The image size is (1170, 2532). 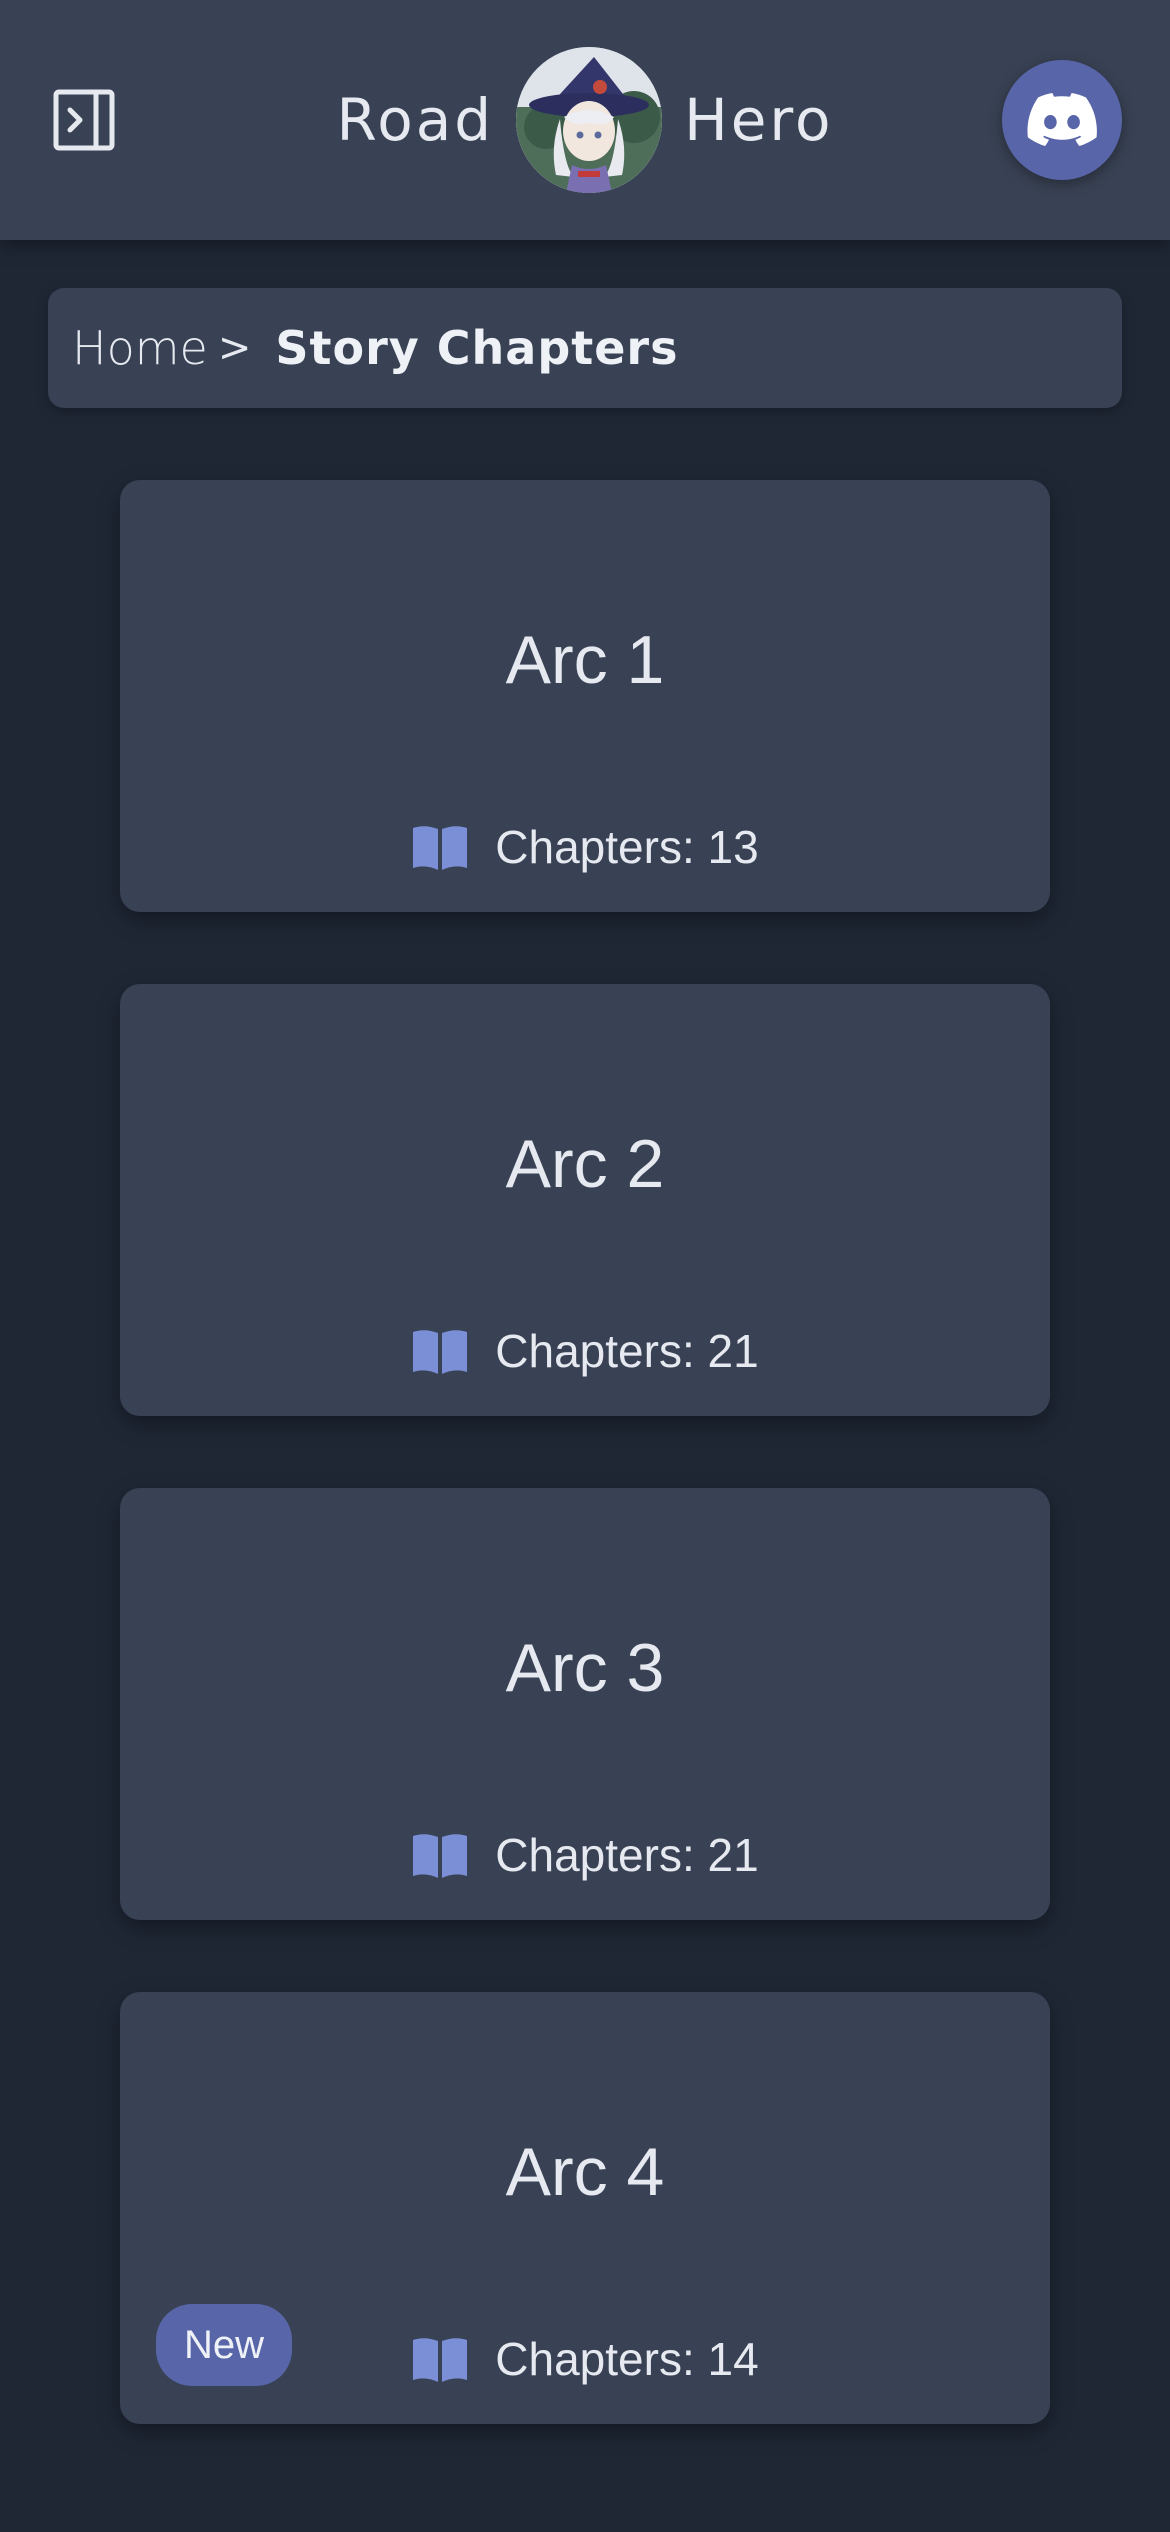 I want to click on witch-avatar-image, so click(x=589, y=120).